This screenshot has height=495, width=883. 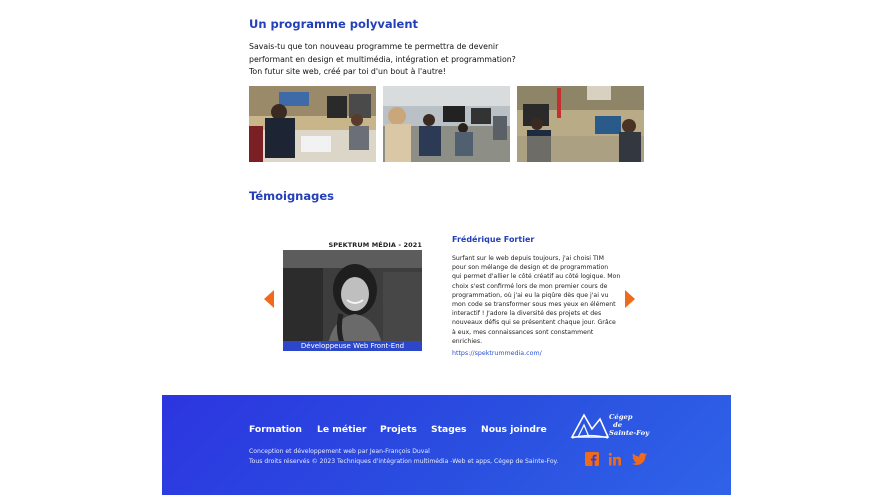 I want to click on testimonials-title: Témoignages, so click(x=291, y=196).